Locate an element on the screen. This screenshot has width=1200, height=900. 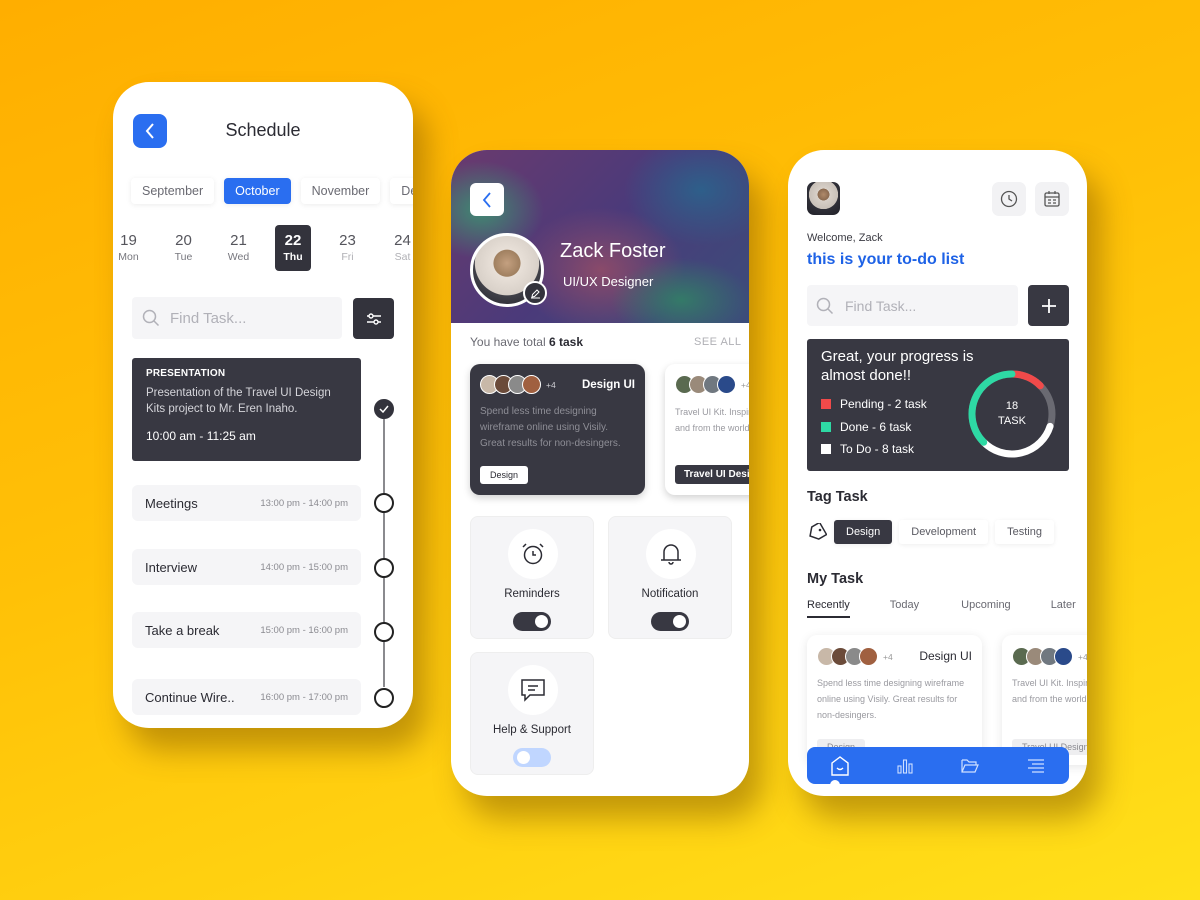
edit-avatar-button is located at coordinates (535, 293).